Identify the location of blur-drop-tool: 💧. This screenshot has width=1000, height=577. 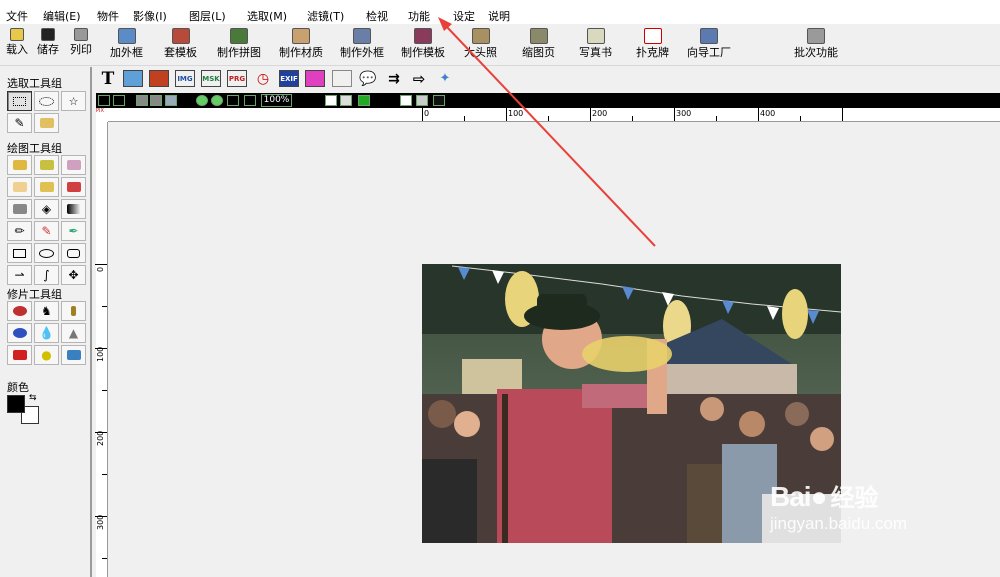
(46, 333).